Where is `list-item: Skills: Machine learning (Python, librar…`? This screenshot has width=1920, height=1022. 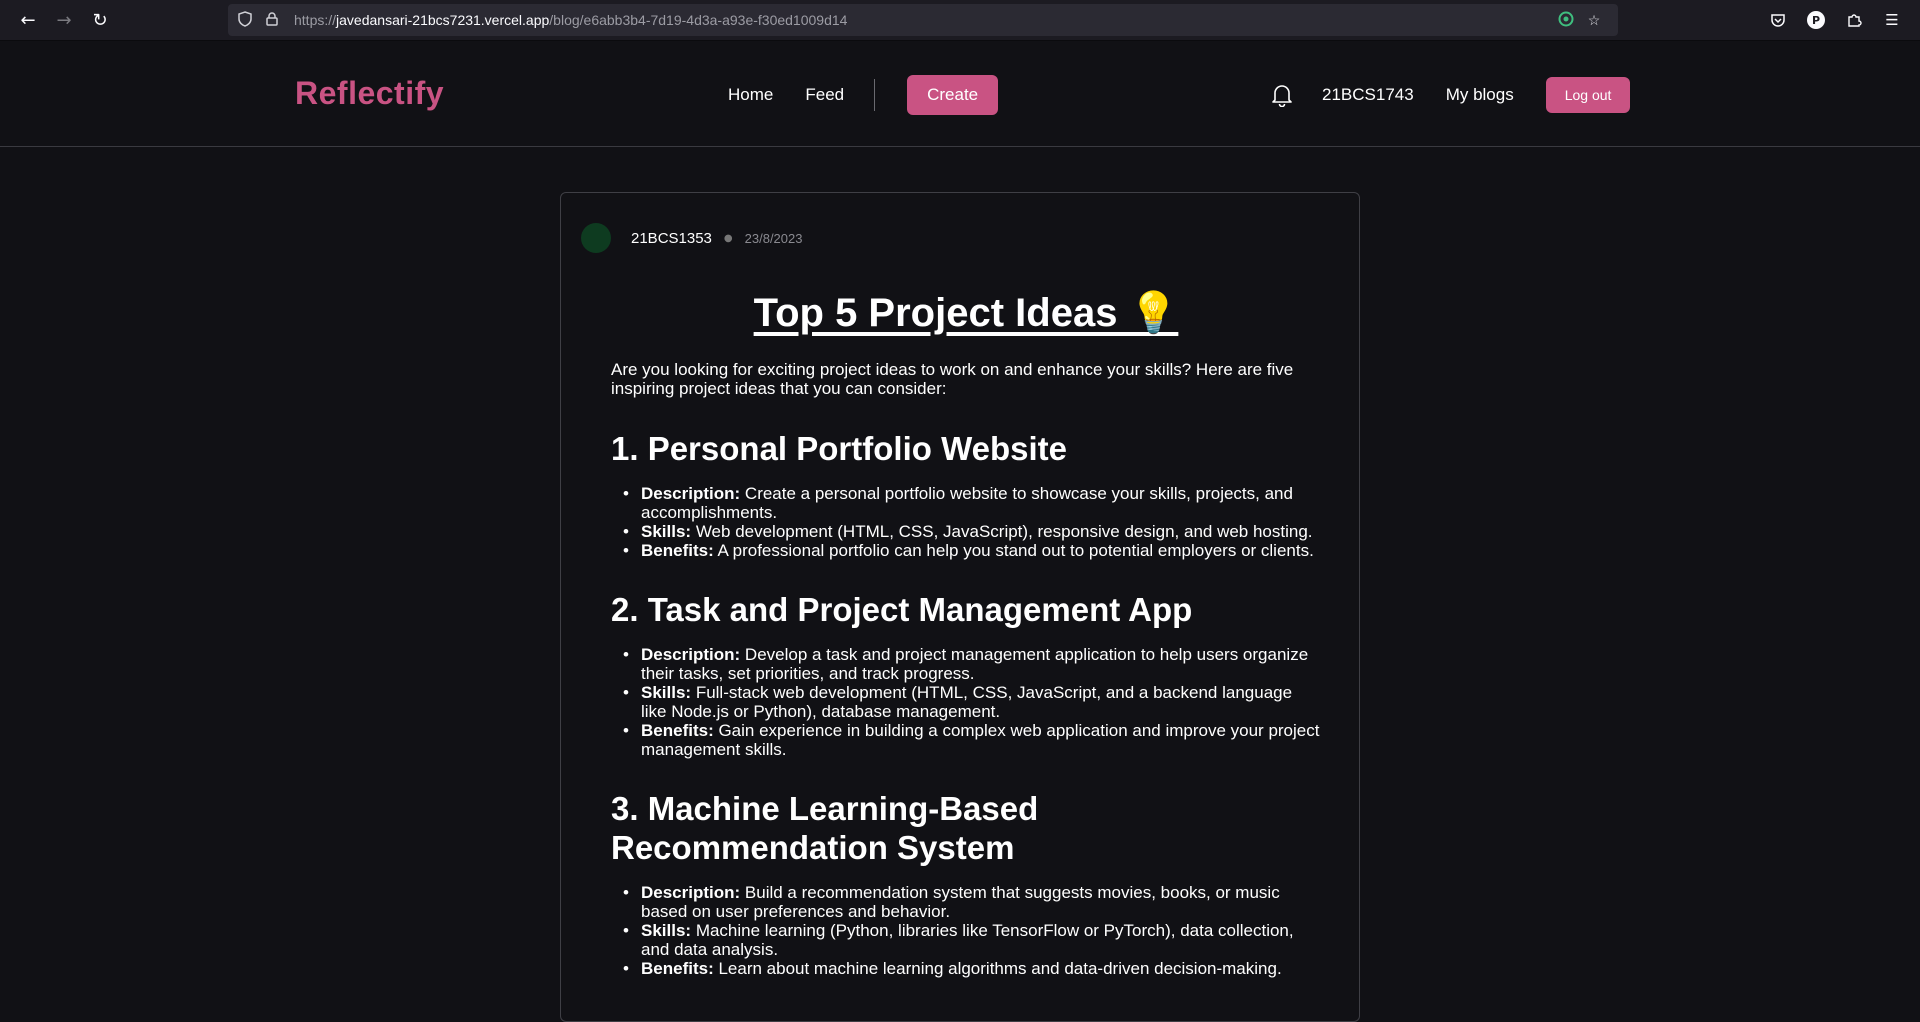
list-item: Skills: Machine learning (Python, librar… is located at coordinates (966, 940).